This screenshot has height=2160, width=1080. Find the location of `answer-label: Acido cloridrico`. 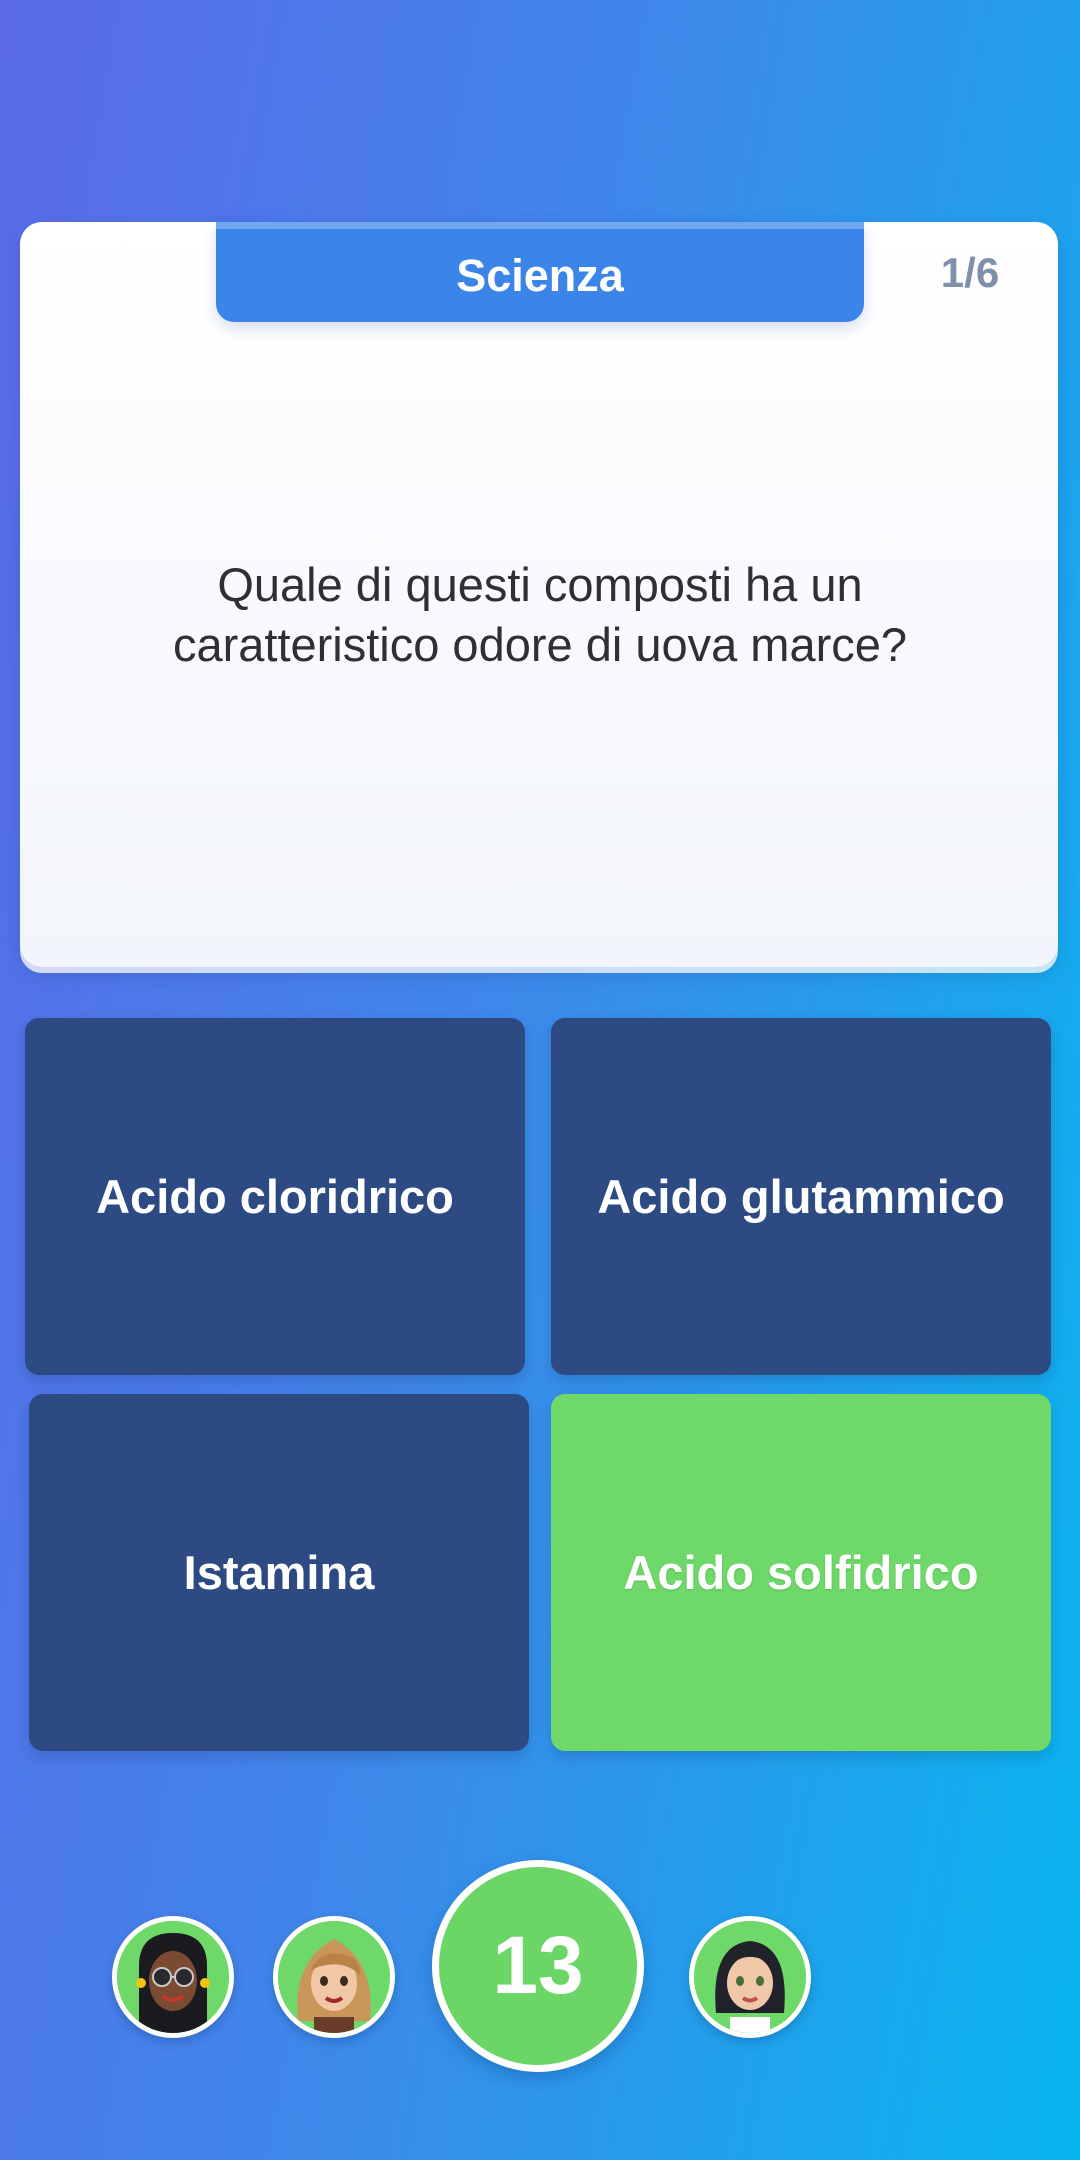

answer-label: Acido cloridrico is located at coordinates (275, 1196).